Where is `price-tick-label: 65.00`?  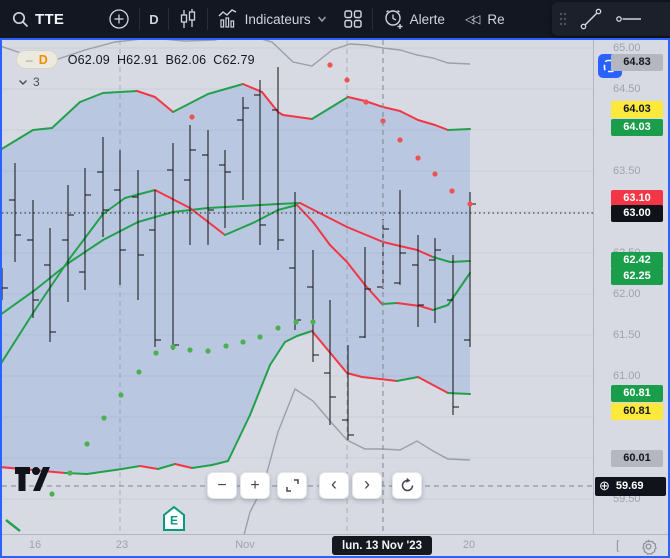
price-tick-label: 65.00 is located at coordinates (627, 48).